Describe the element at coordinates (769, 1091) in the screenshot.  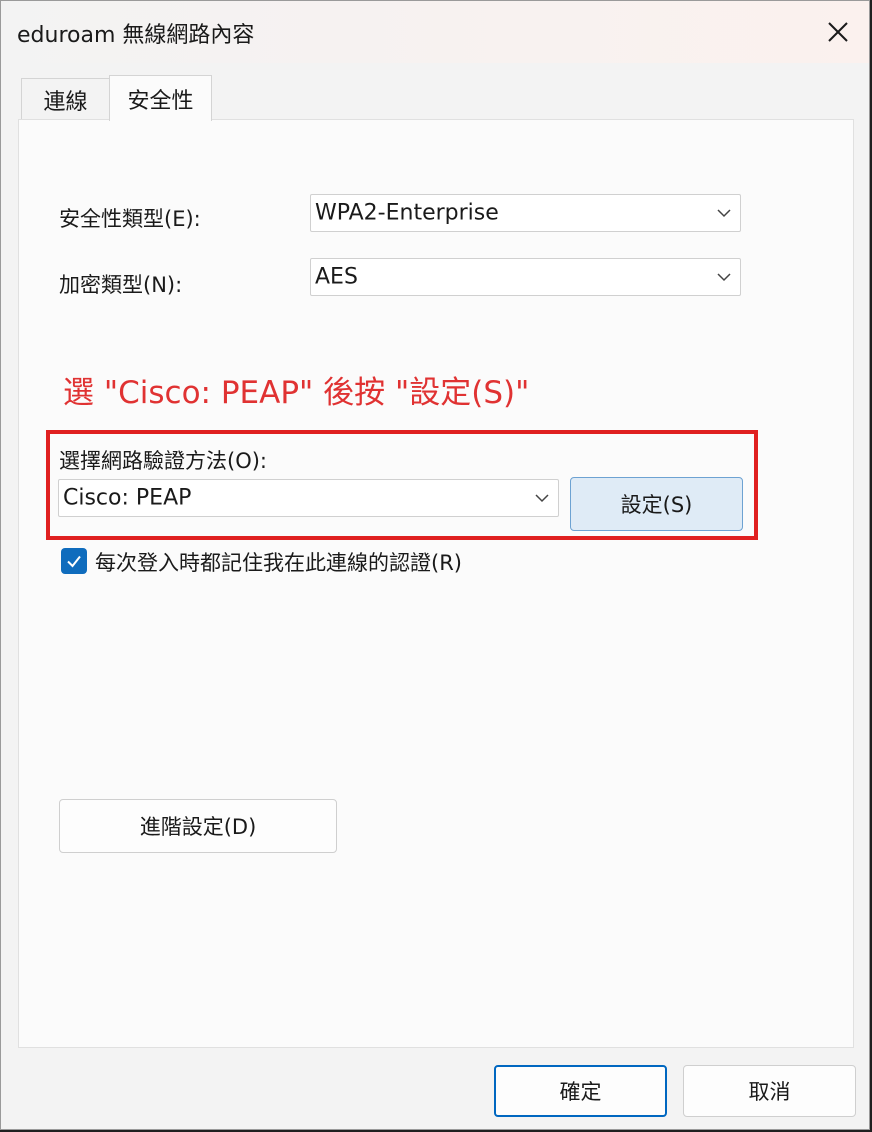
I see `cancel-button: 取消` at that location.